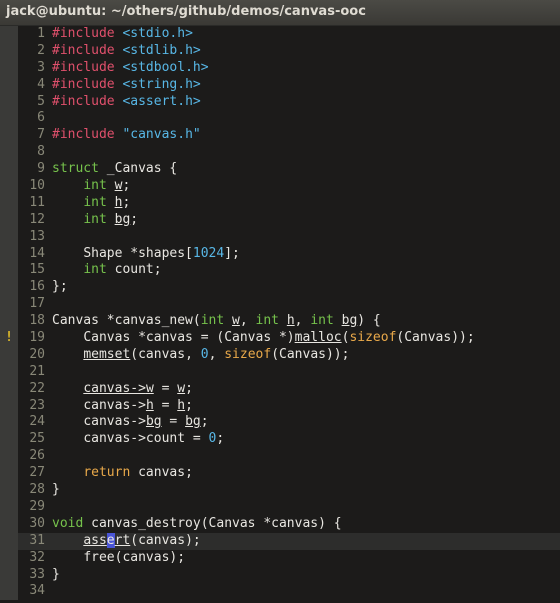  Describe the element at coordinates (37, 236) in the screenshot. I see `line-number: 13` at that location.